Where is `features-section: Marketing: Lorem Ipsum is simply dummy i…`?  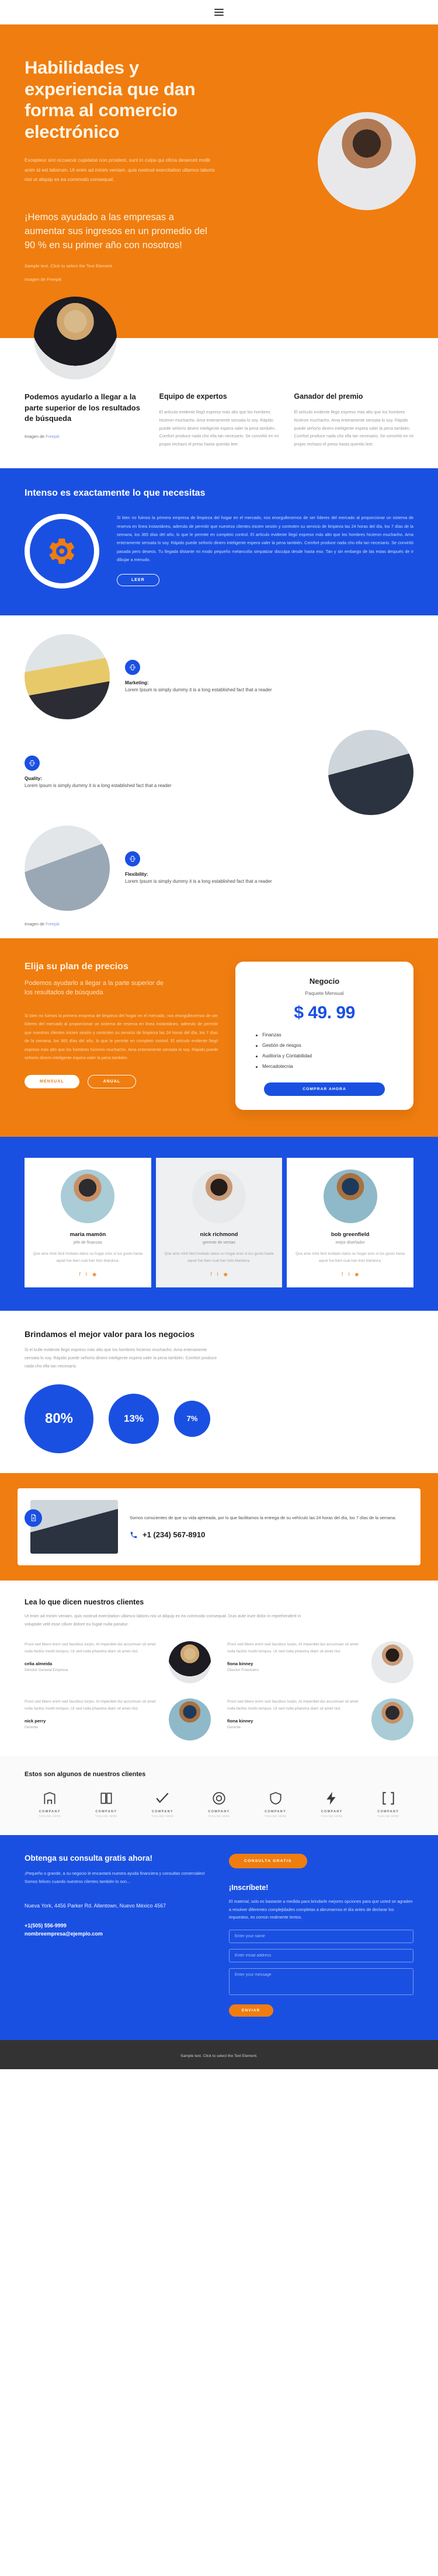
features-section: Marketing: Lorem Ipsum is simply dummy i… is located at coordinates (219, 777).